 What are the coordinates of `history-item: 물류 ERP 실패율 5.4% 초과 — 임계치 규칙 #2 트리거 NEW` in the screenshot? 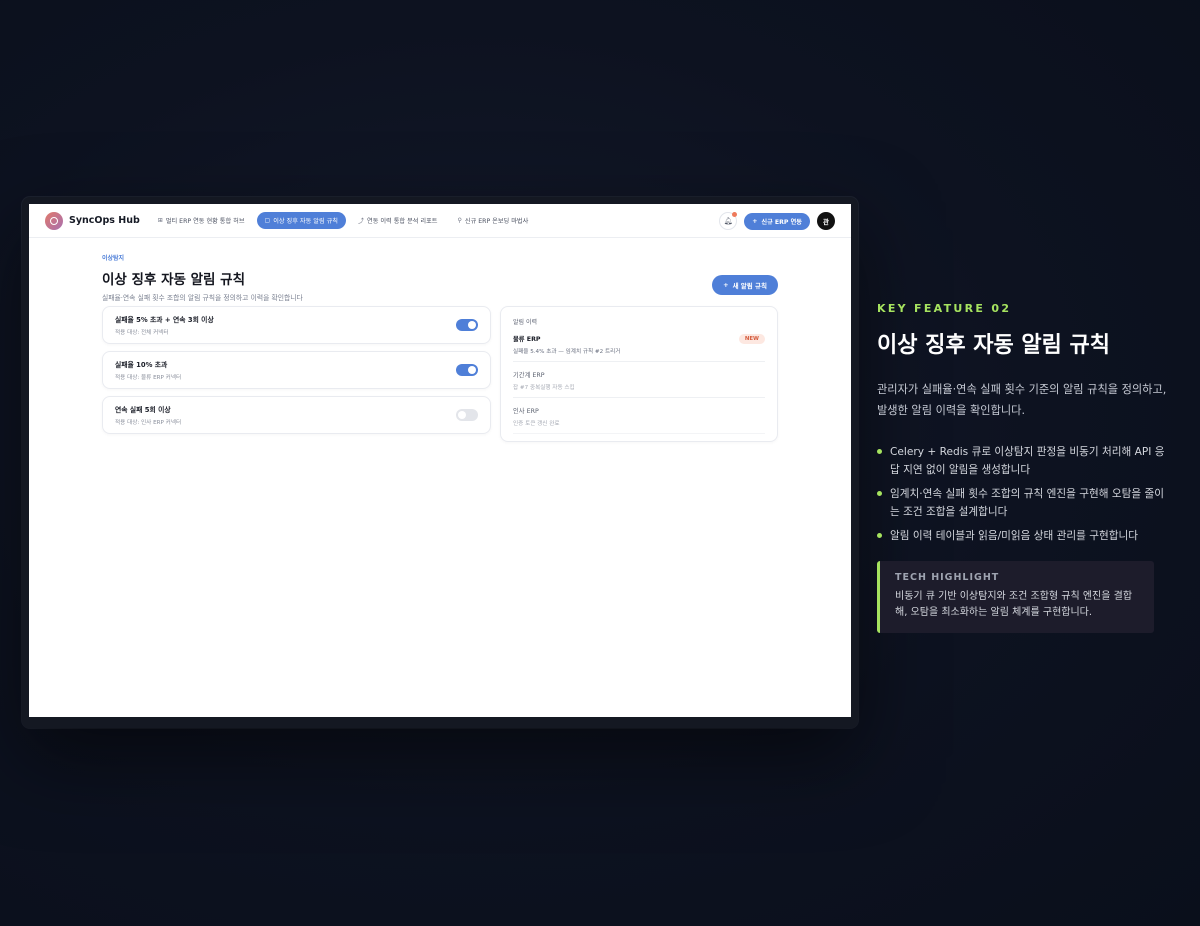 It's located at (639, 344).